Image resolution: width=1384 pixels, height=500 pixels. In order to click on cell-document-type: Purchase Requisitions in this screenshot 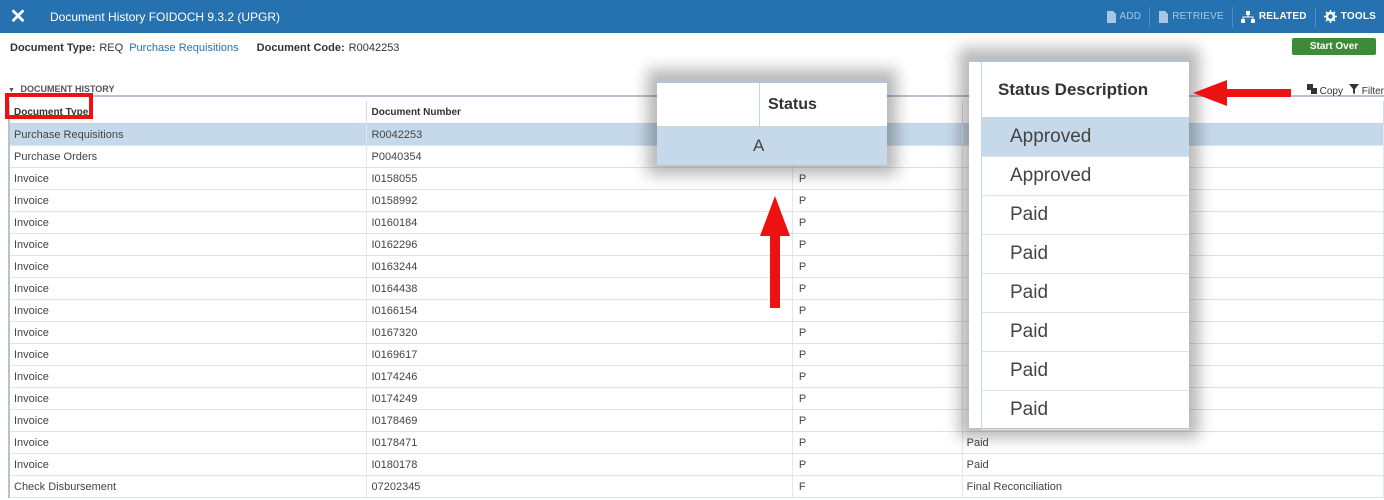, I will do `click(189, 134)`.